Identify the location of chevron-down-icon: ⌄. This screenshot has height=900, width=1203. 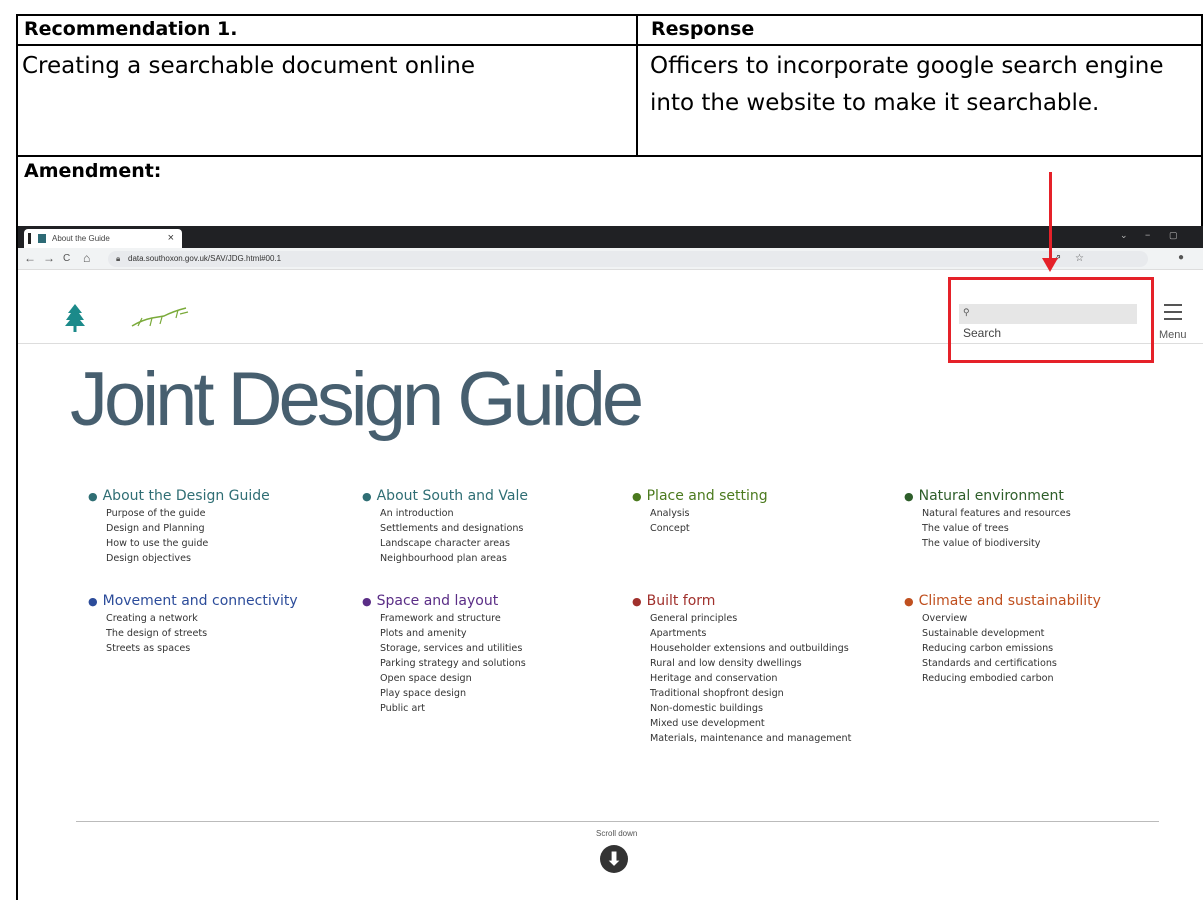
(1124, 235).